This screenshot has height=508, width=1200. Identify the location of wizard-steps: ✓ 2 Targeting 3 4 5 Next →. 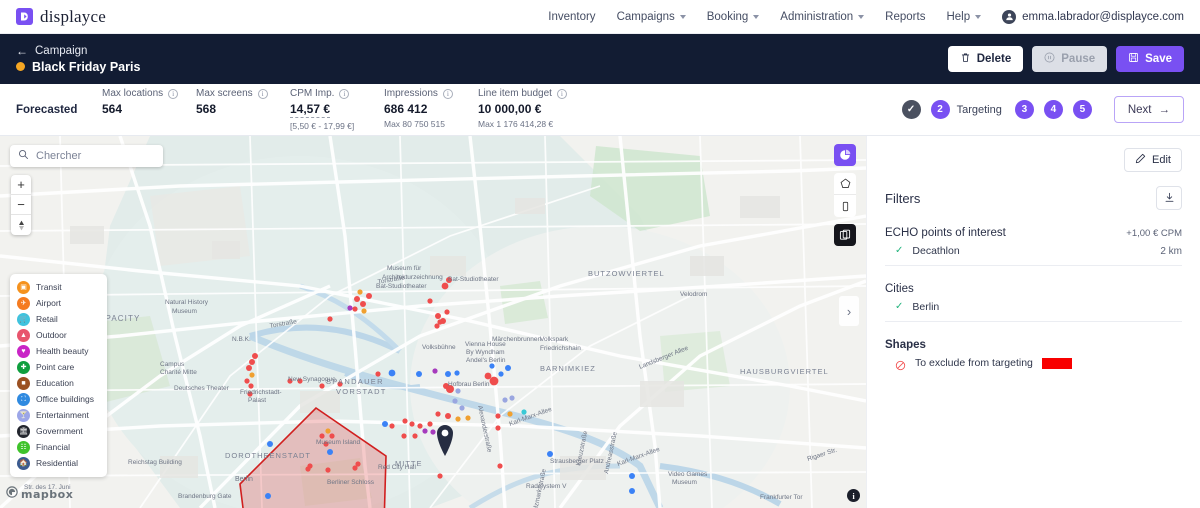
(1042, 109).